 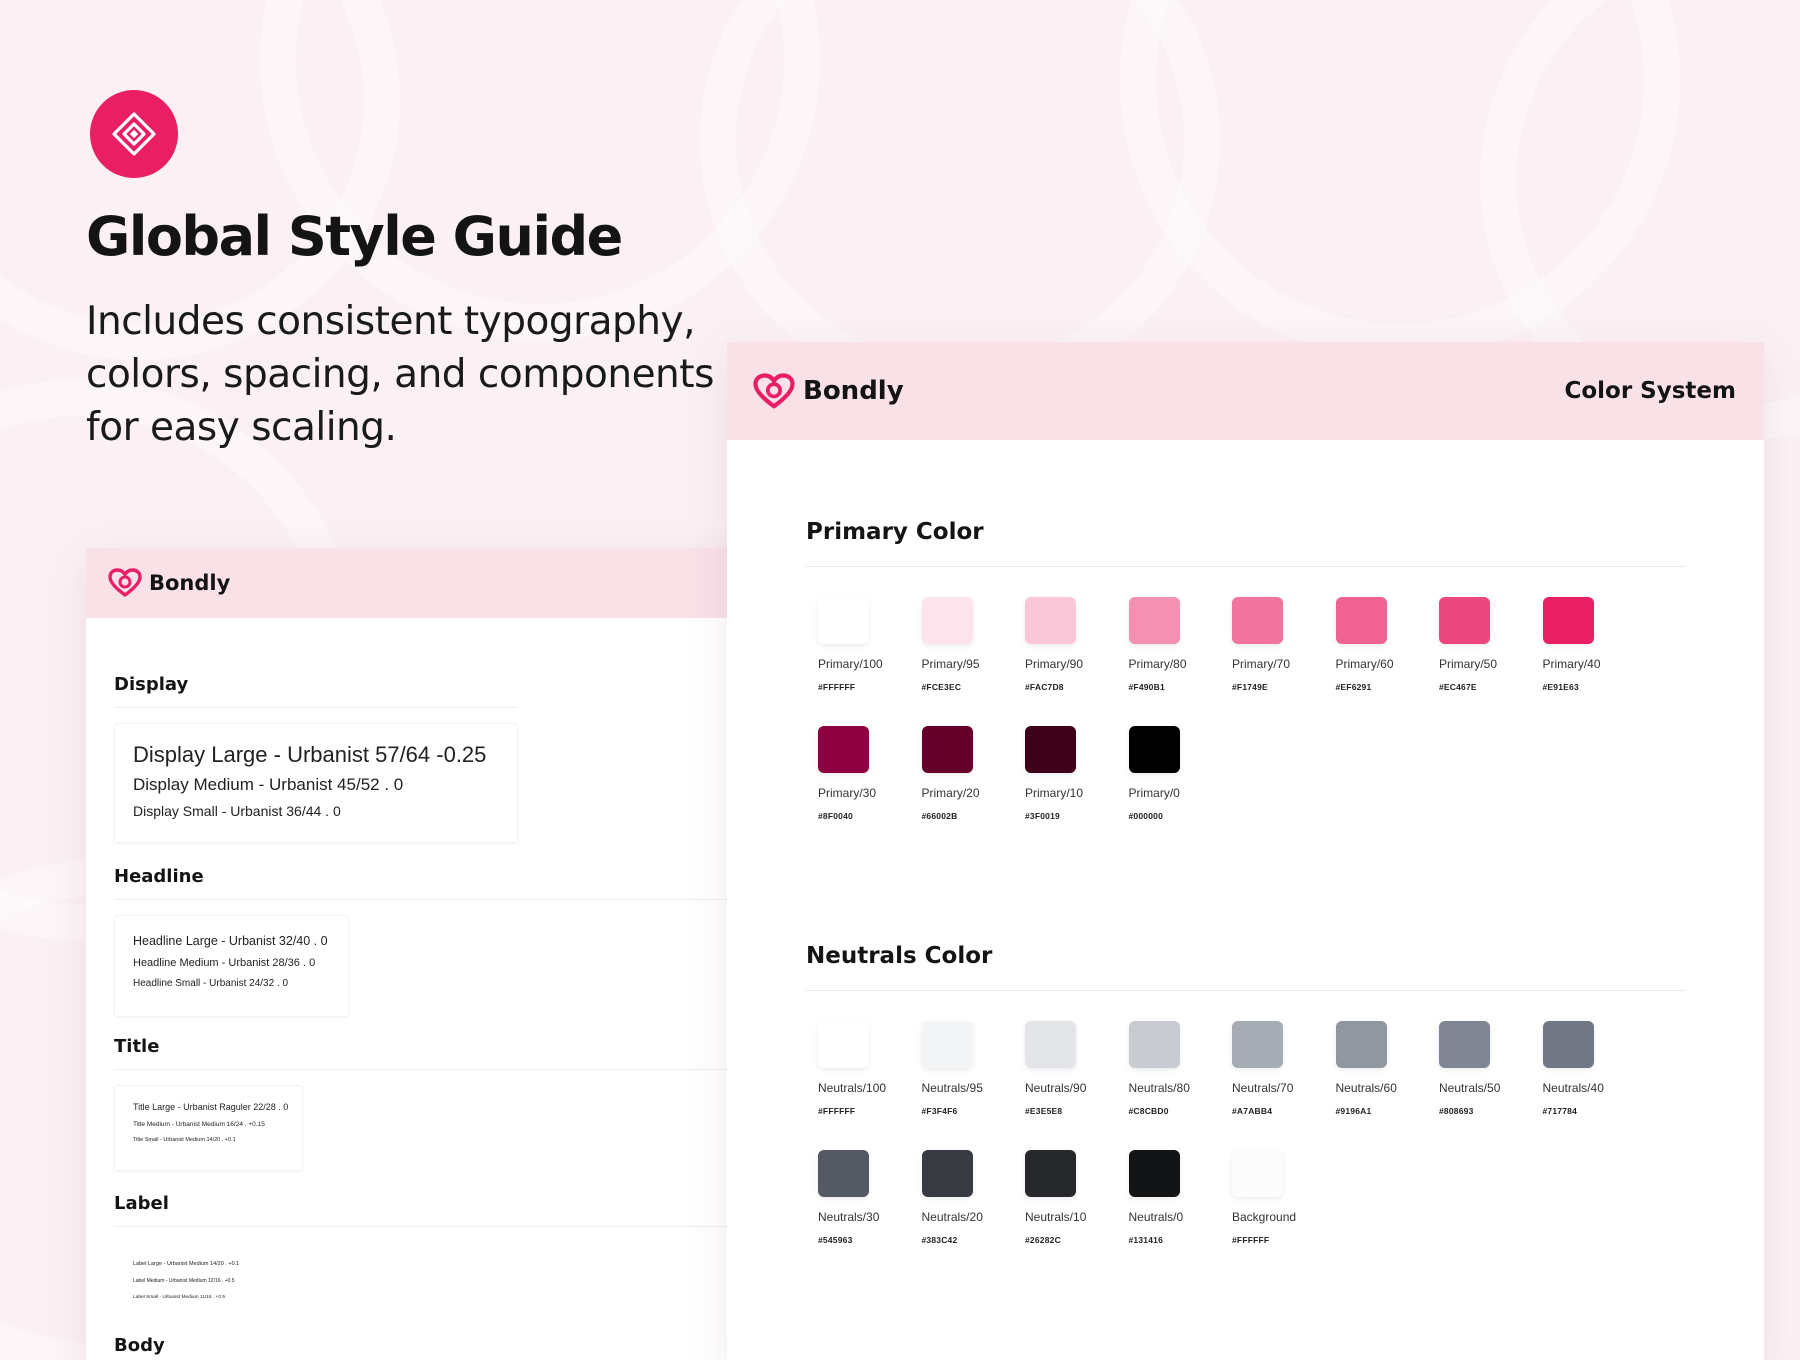 What do you see at coordinates (1145, 816) in the screenshot?
I see `swatch-hex: #000000` at bounding box center [1145, 816].